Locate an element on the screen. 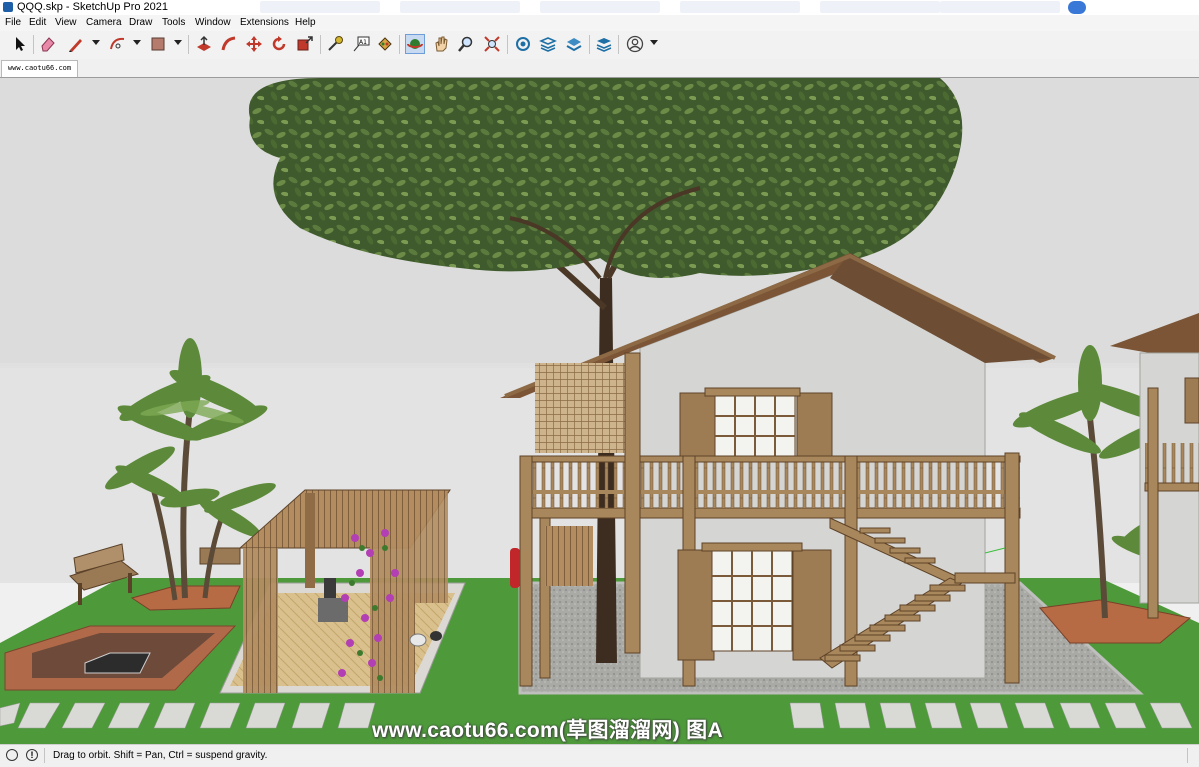 The height and width of the screenshot is (767, 1199). pencil-icon is located at coordinates (75, 45).